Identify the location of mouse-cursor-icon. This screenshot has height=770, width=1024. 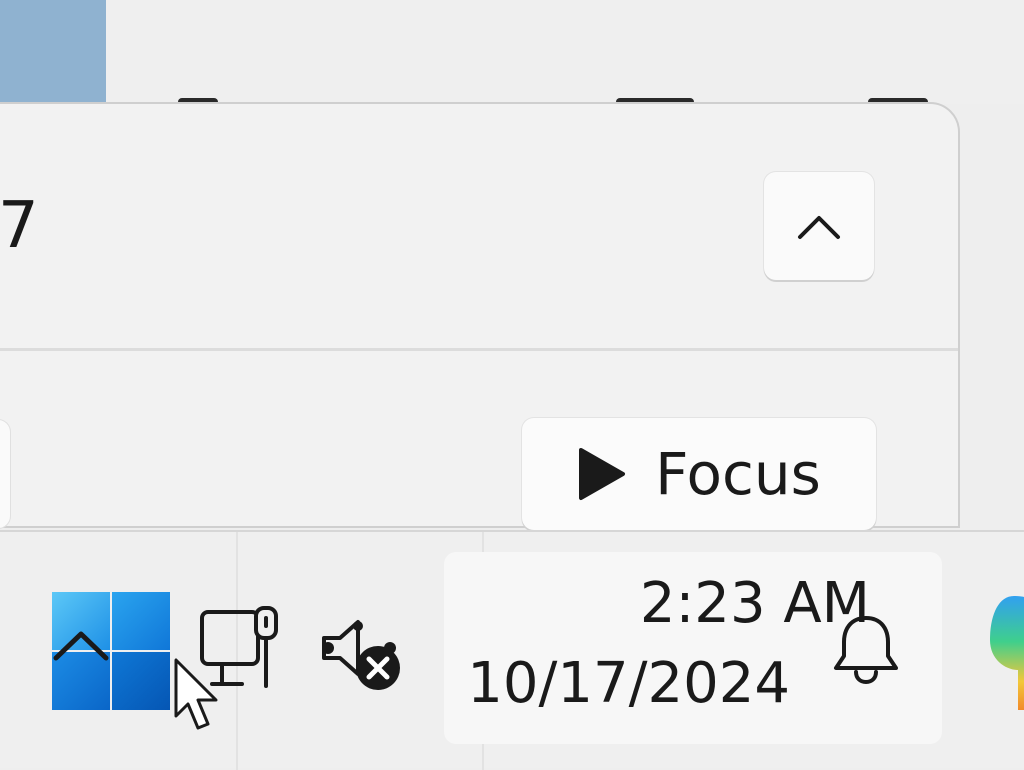
(196, 694).